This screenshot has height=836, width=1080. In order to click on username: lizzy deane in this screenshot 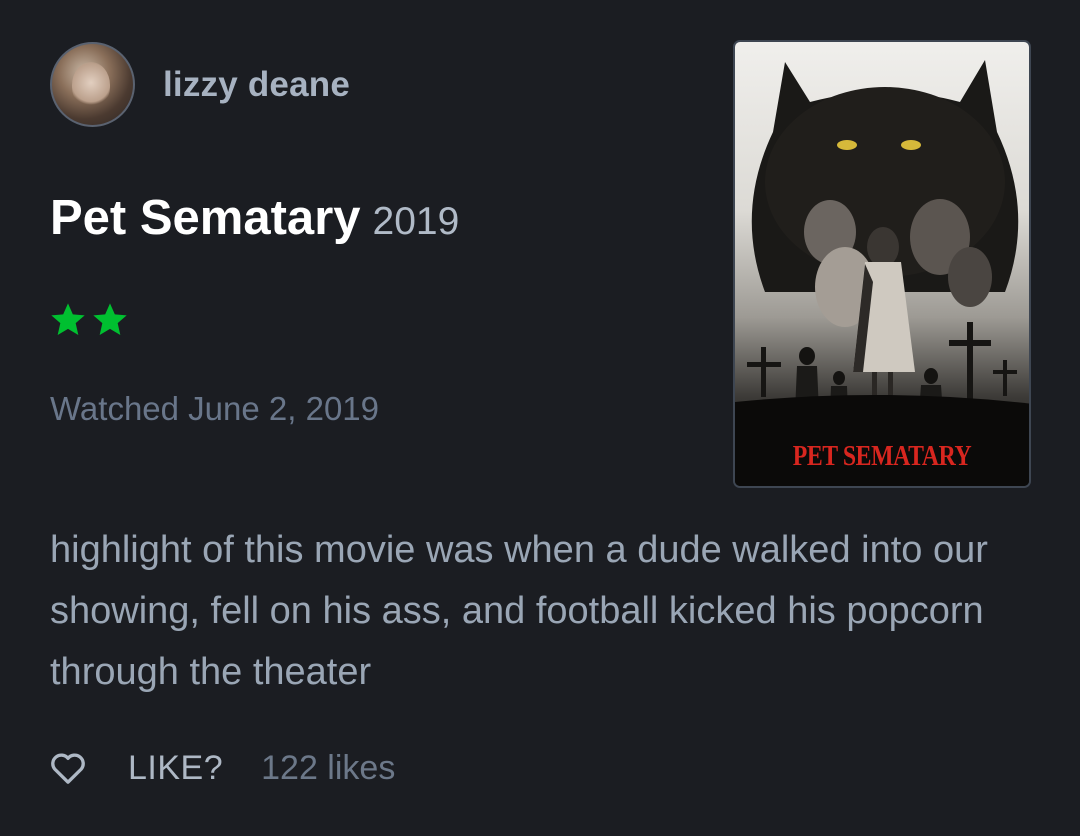, I will do `click(256, 85)`.